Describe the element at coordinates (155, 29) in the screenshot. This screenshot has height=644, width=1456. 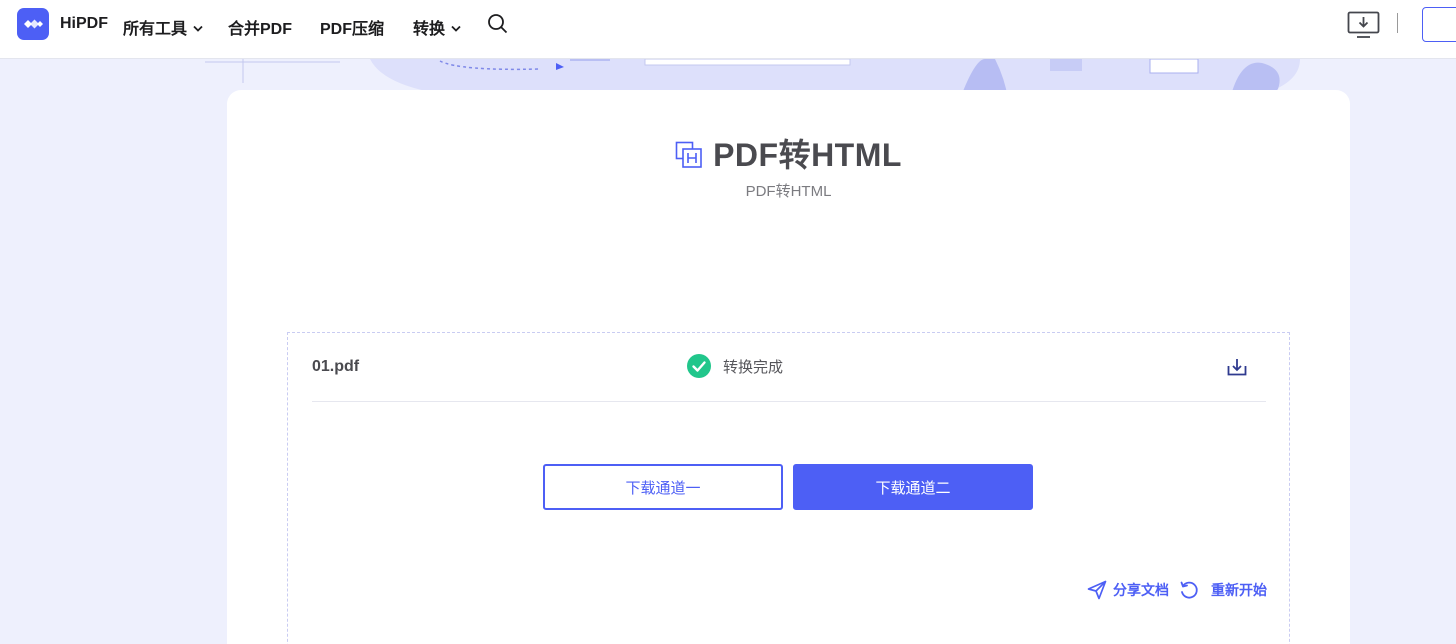
I see `nav-item-label: 所有工具` at that location.